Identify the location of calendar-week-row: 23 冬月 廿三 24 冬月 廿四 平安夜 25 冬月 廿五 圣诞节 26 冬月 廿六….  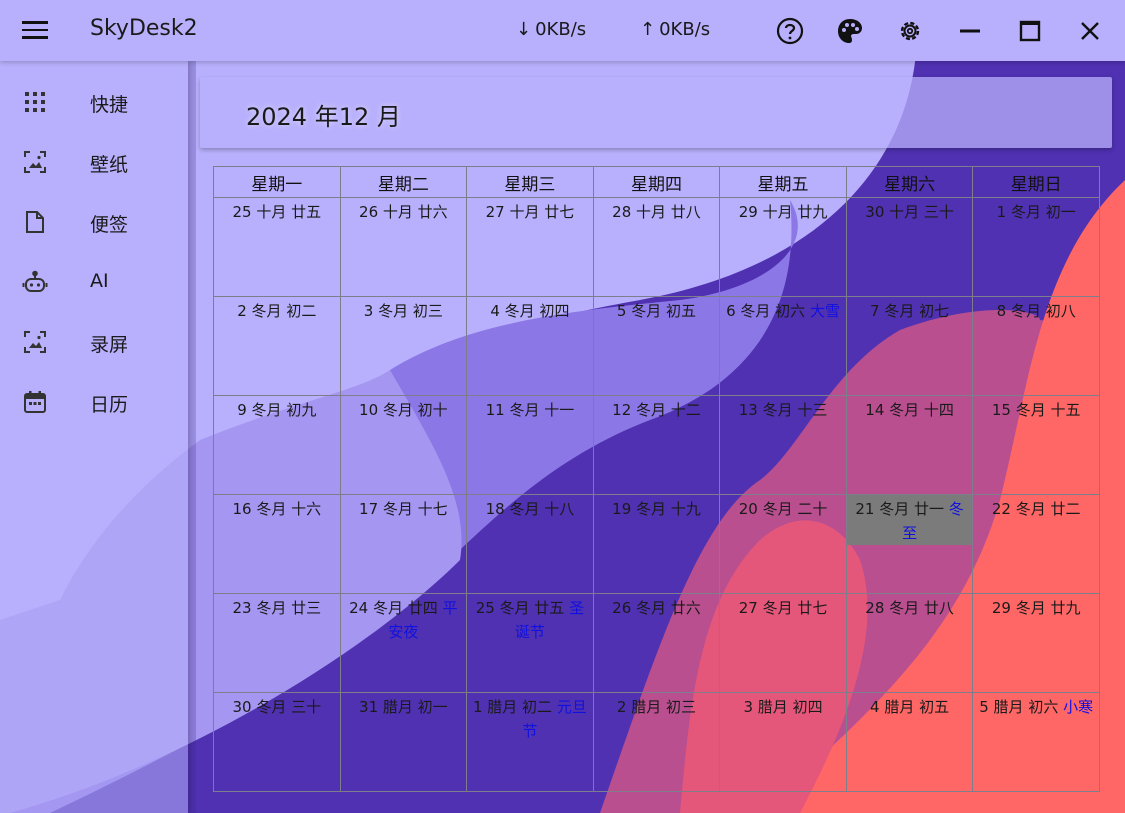
(656, 643).